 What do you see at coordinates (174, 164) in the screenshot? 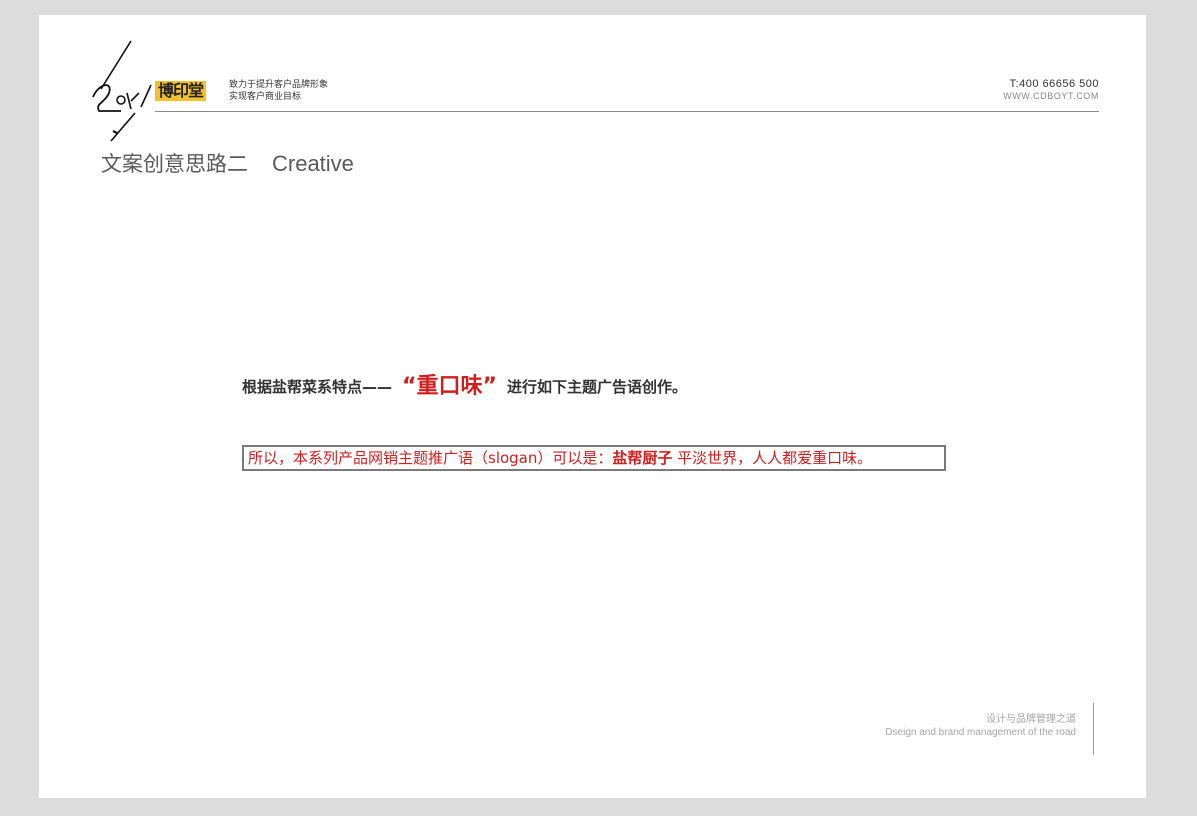
I see `page-title-cn: 文案创意思路二` at bounding box center [174, 164].